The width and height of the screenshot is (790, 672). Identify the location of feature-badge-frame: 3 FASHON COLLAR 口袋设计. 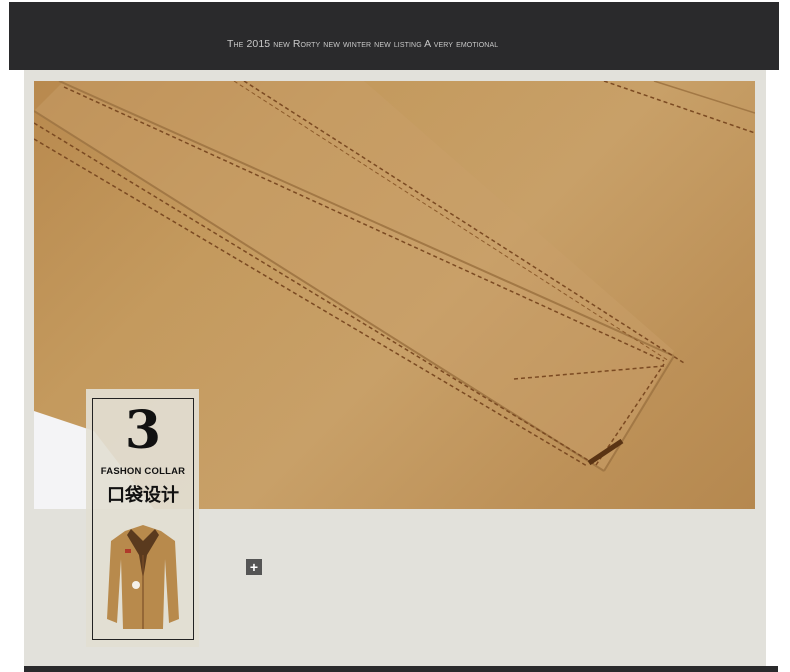
(143, 519).